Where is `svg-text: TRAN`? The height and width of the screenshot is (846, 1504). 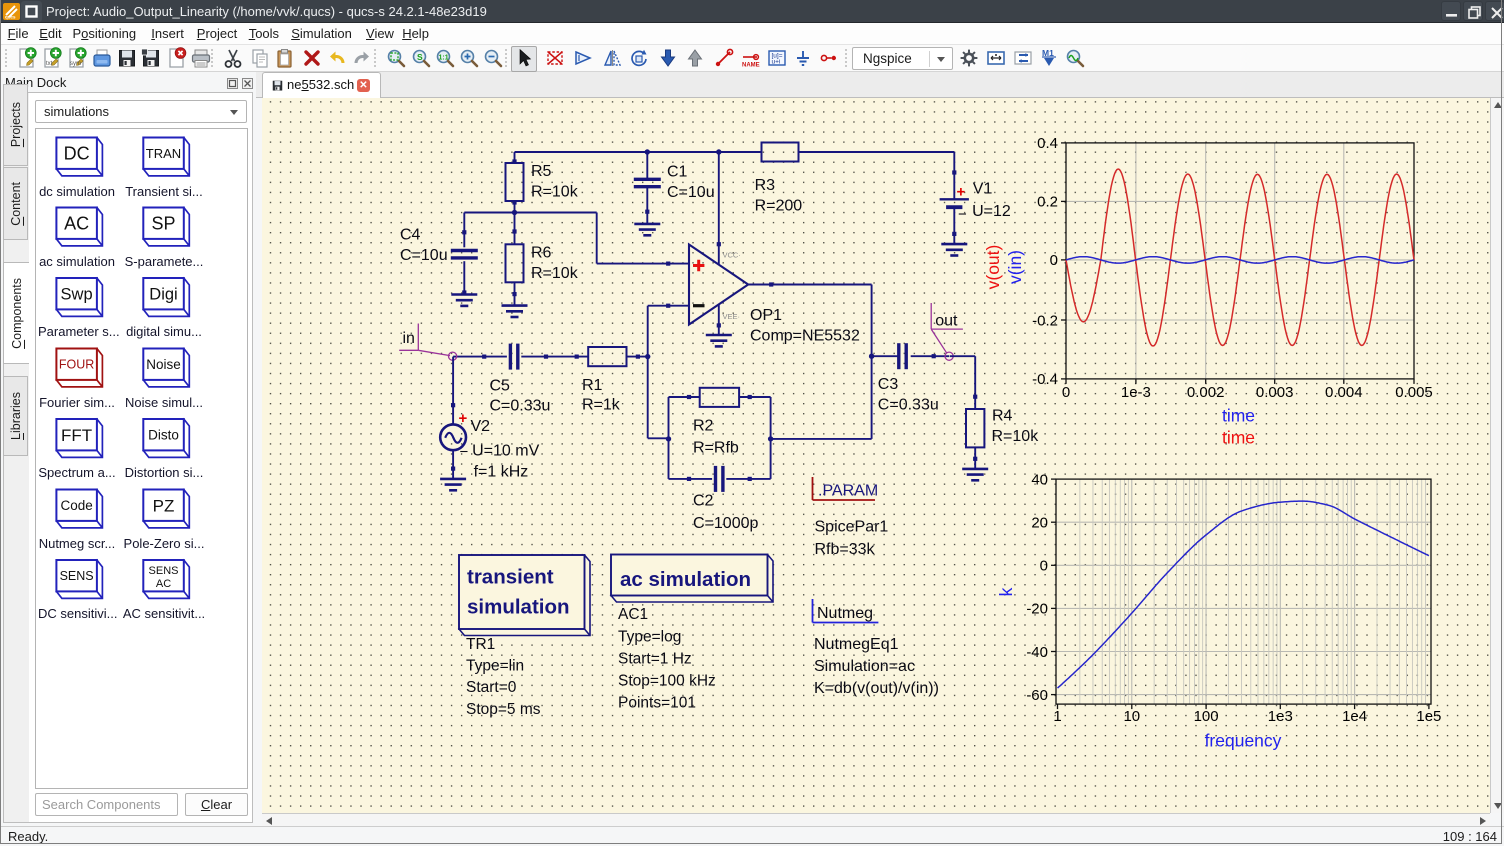 svg-text: TRAN is located at coordinates (163, 152).